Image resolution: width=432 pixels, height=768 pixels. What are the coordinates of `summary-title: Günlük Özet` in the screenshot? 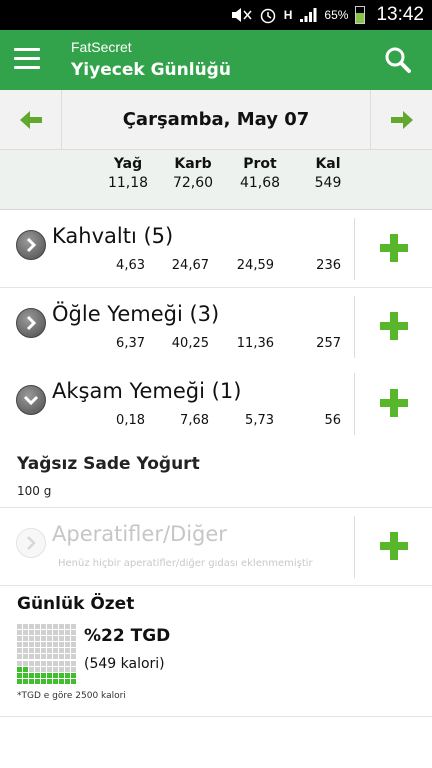 It's located at (76, 604).